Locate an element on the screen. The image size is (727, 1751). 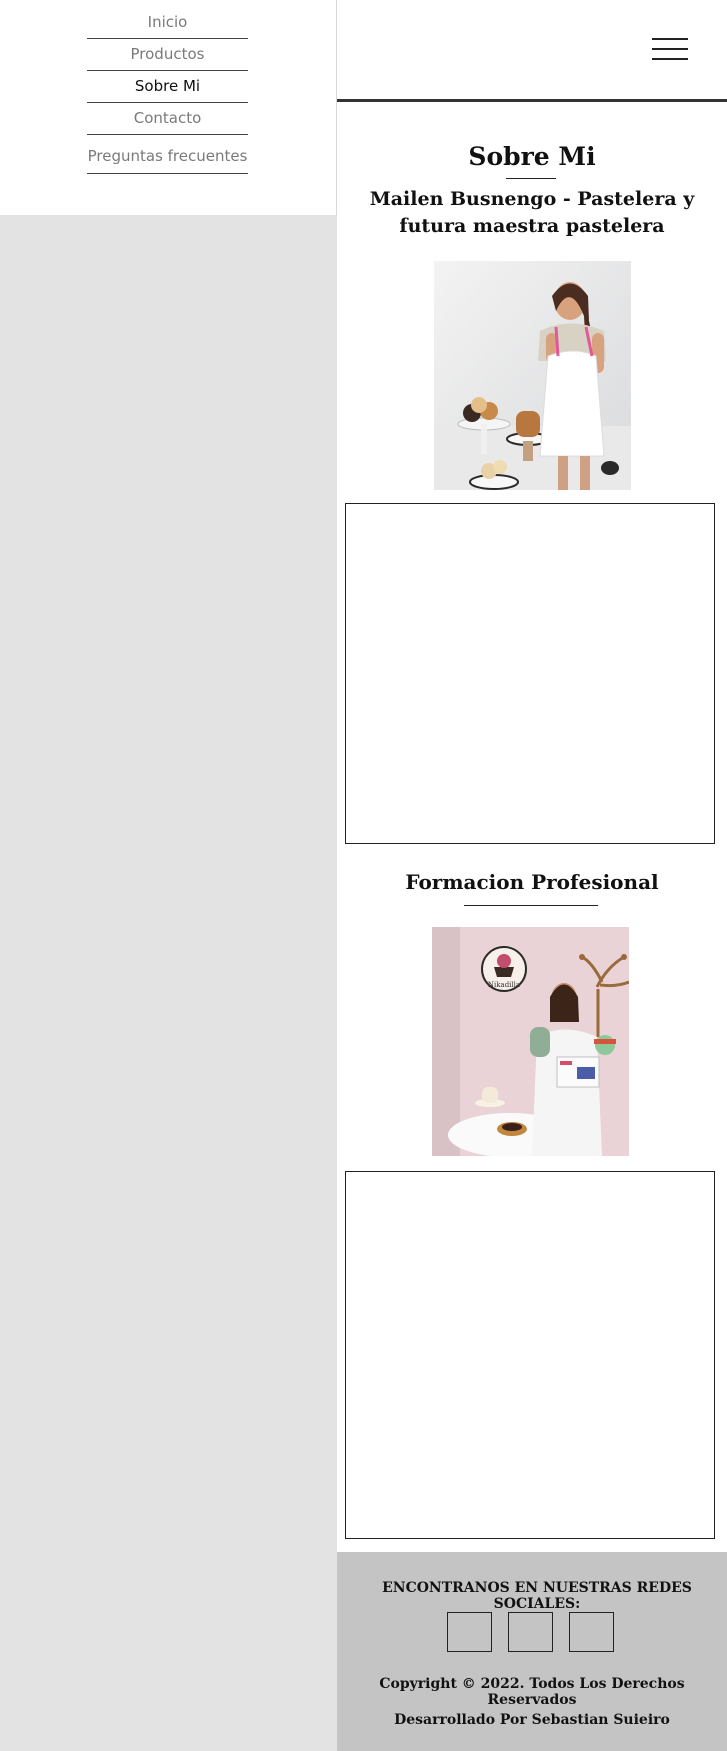
bakery-logo-text: Nikadilla is located at coordinates (504, 985).